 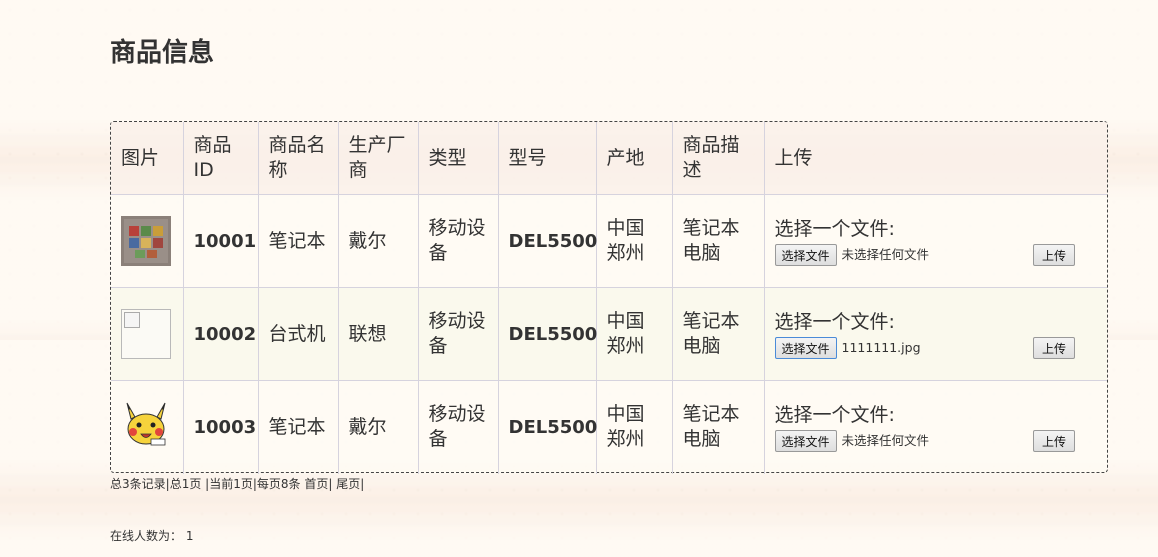 I want to click on file-name-text: 1111111.jpg, so click(x=881, y=347).